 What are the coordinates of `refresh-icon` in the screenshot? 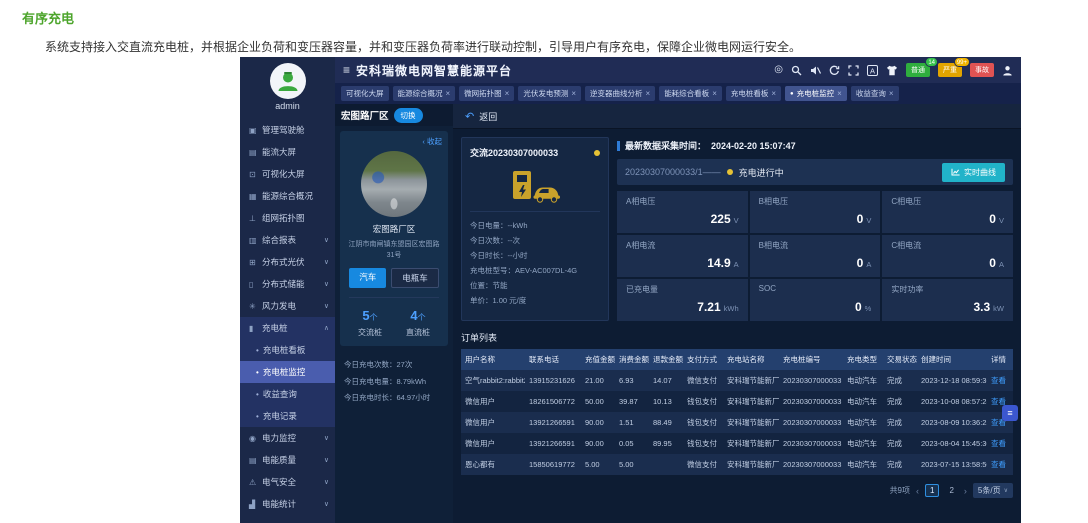 It's located at (834, 70).